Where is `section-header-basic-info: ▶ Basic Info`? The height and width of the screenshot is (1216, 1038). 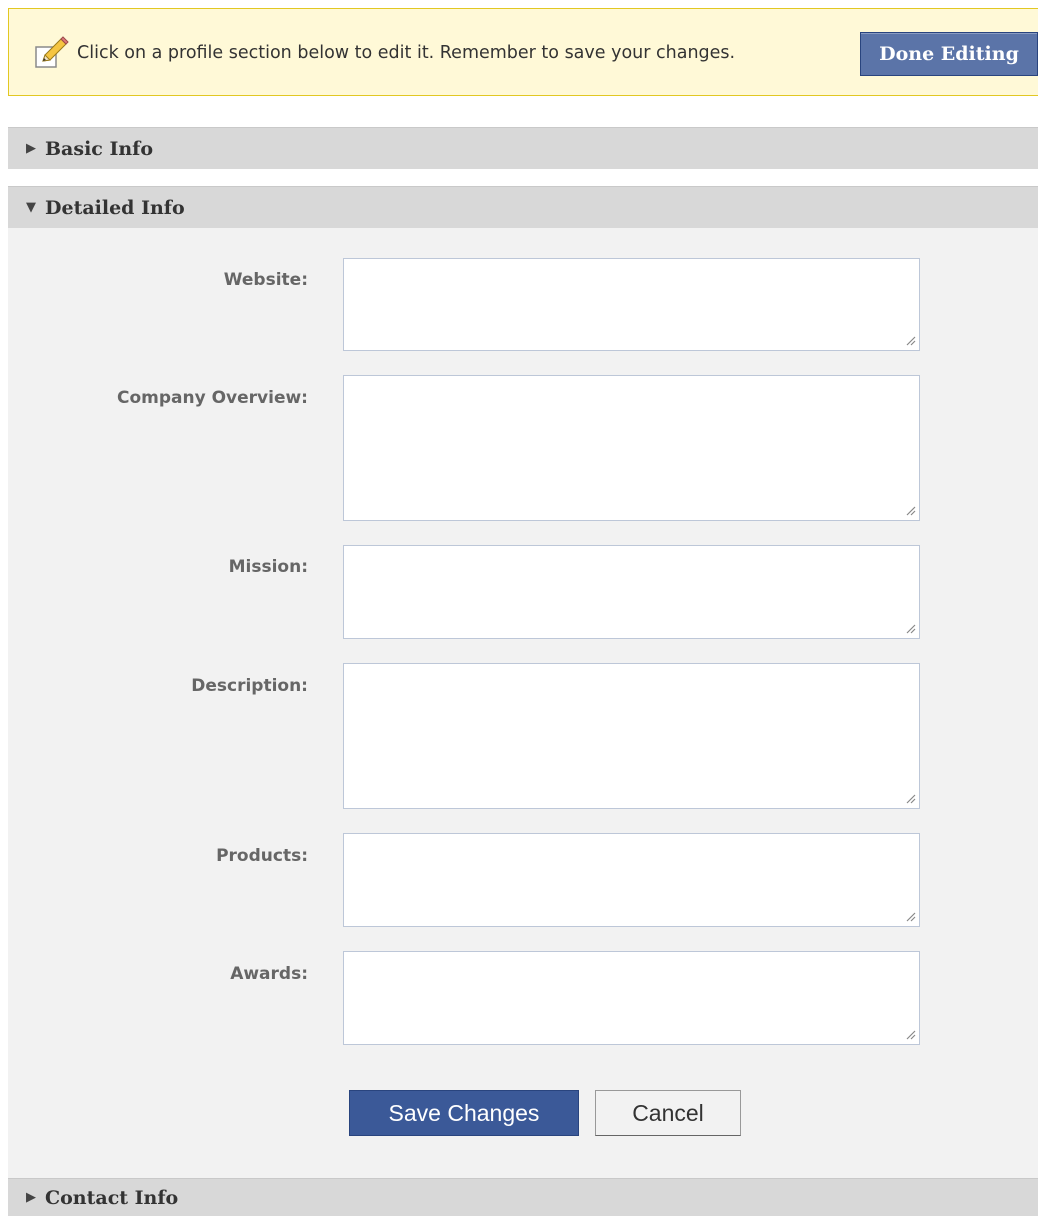
section-header-basic-info: ▶ Basic Info is located at coordinates (523, 148).